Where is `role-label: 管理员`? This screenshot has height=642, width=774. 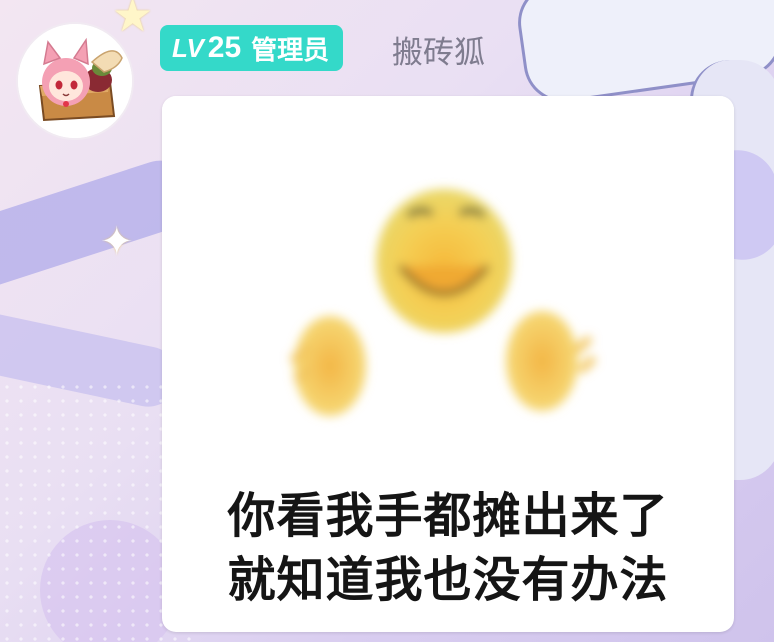
role-label: 管理员 is located at coordinates (290, 50).